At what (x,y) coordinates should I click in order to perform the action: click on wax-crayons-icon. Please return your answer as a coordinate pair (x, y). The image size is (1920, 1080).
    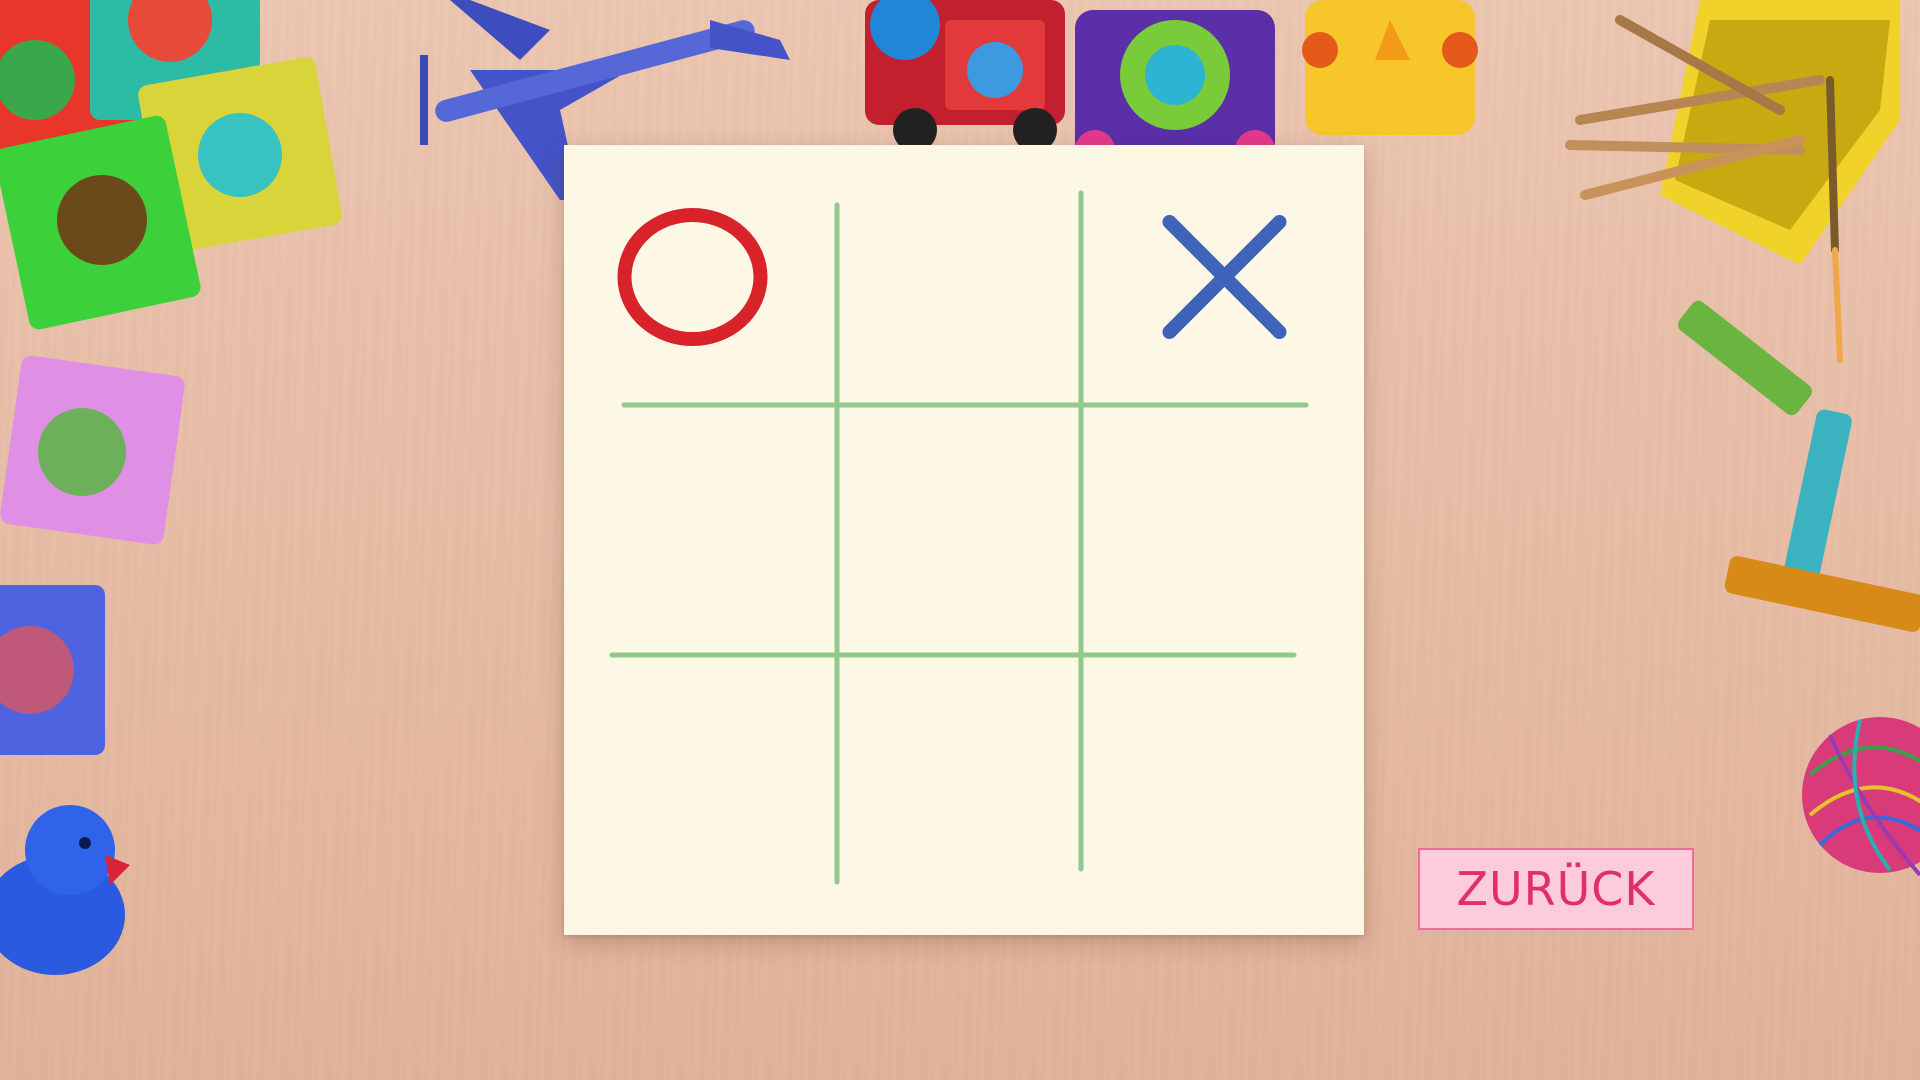
    Looking at the image, I should click on (1799, 466).